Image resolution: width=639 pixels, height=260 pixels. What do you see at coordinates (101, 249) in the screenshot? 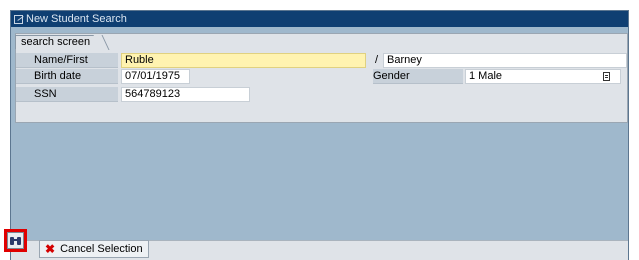
I see `cancel-selection-label: Cancel Selection` at bounding box center [101, 249].